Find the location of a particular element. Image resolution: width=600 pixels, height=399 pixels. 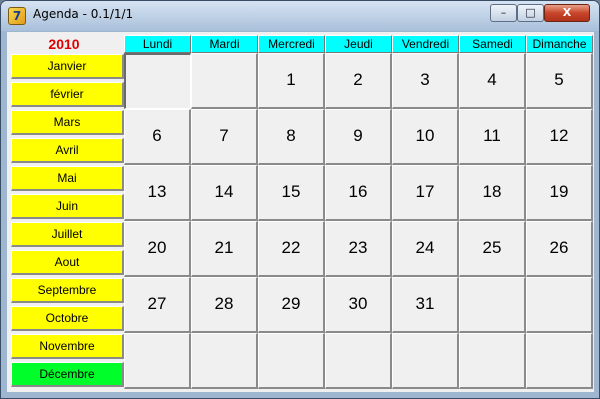

month-button: Mai is located at coordinates (67, 178).